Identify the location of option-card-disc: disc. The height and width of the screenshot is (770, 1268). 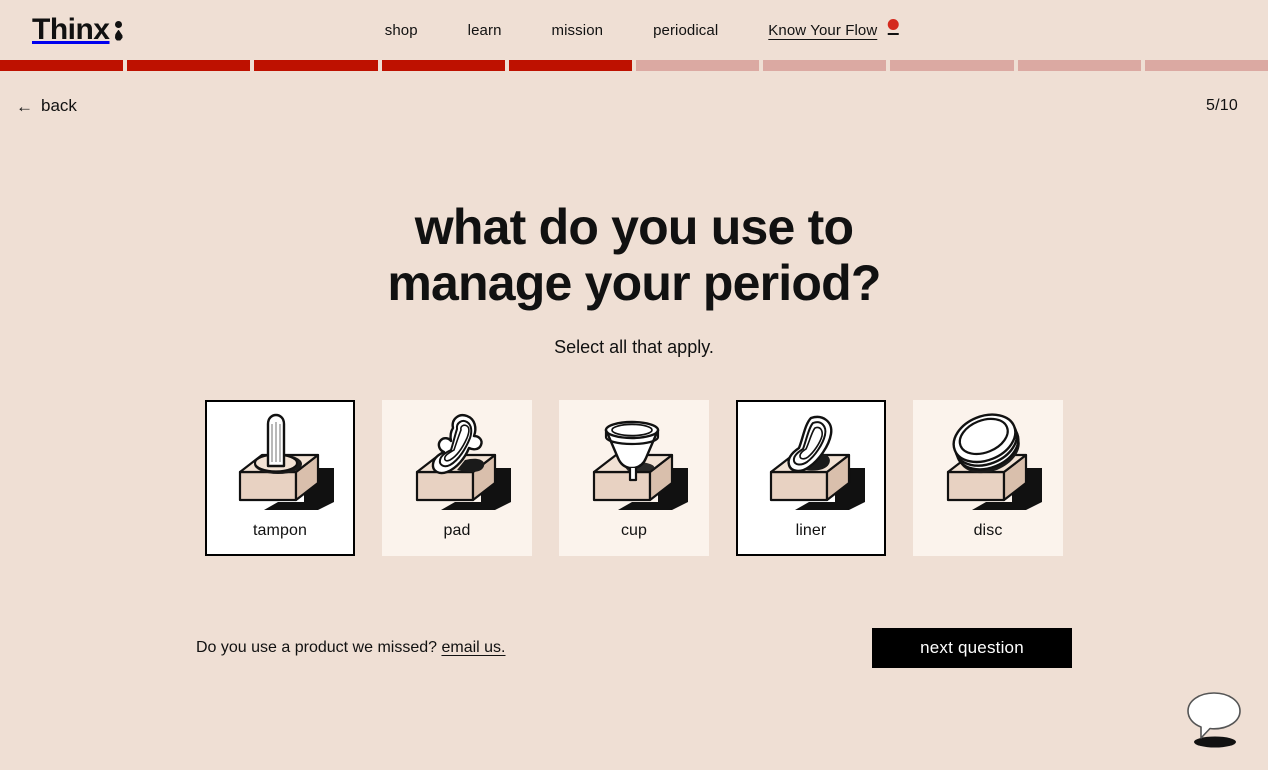
(988, 478).